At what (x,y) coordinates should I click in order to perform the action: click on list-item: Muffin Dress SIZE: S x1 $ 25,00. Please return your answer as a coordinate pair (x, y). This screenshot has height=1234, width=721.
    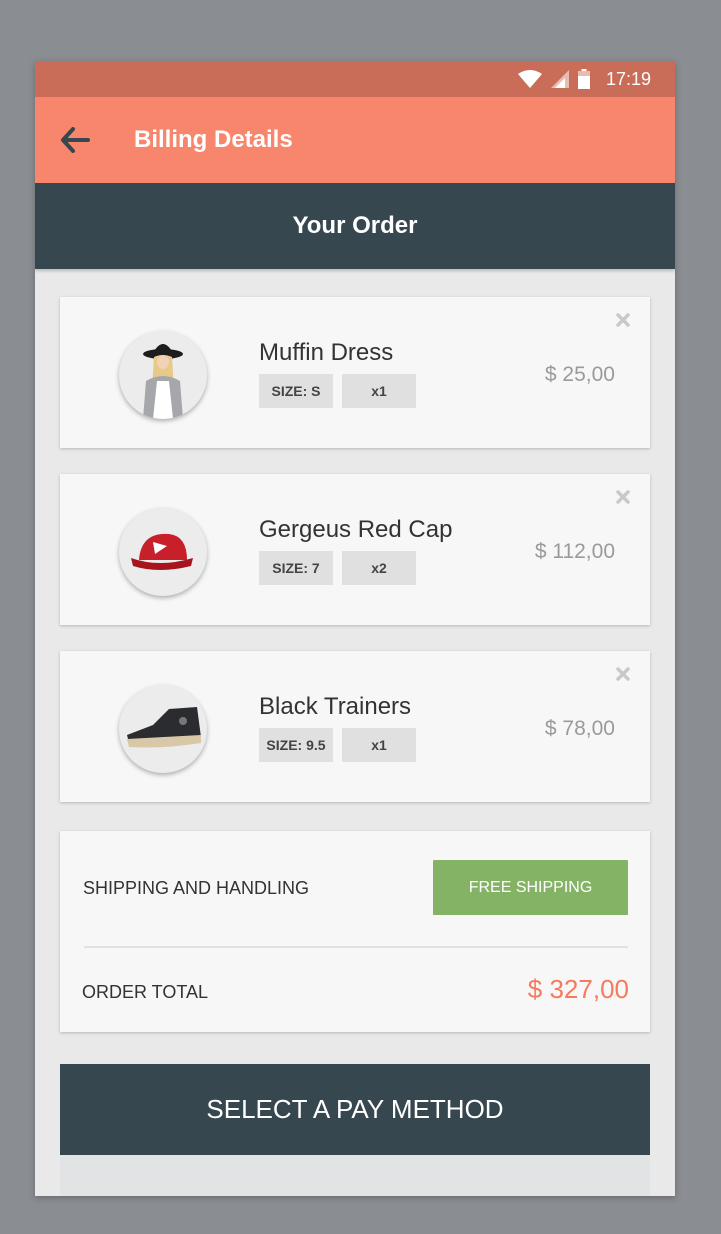
    Looking at the image, I should click on (355, 372).